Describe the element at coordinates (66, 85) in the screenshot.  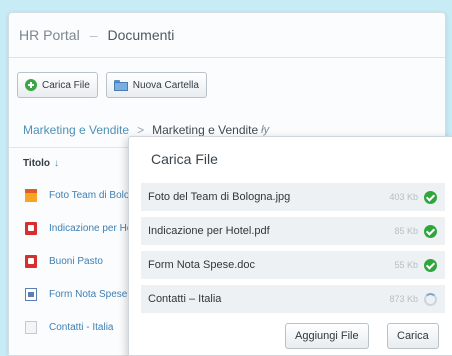
I see `upload-file-label: Carica File` at that location.